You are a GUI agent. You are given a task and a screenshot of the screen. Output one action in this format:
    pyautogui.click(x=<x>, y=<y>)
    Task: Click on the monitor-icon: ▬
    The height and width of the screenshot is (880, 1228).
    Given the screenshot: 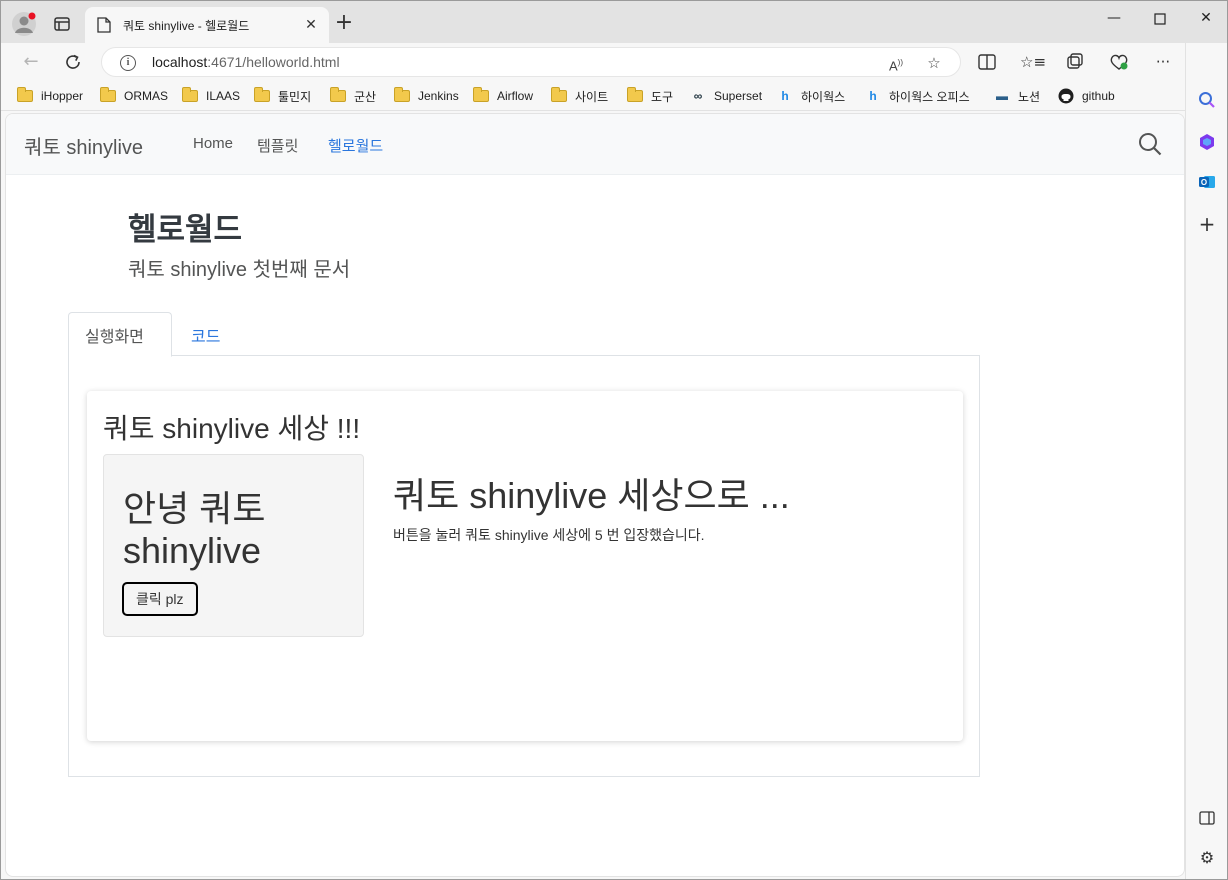 What is the action you would take?
    pyautogui.click(x=1002, y=96)
    